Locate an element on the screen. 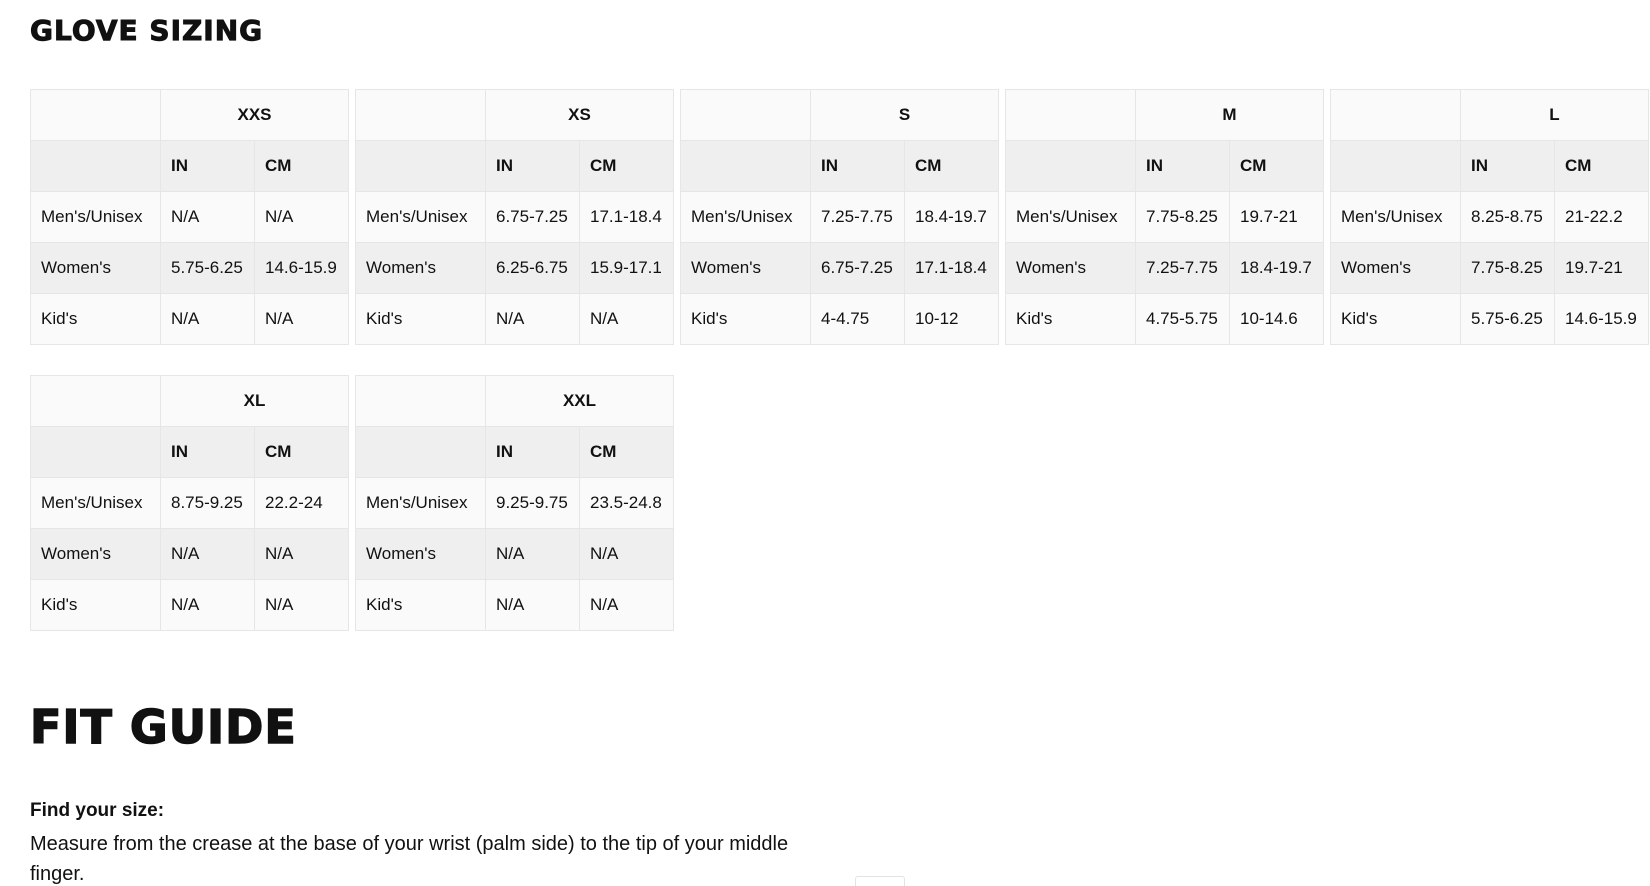 Image resolution: width=1650 pixels, height=886 pixels. size-header: L is located at coordinates (1554, 115).